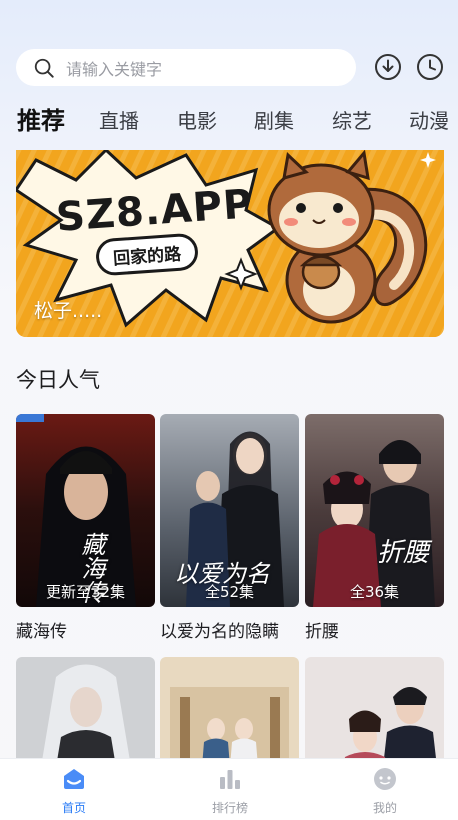 The width and height of the screenshot is (458, 820). I want to click on category-tabs: 推荐 直播 电影 剧集 综艺 动漫, so click(237, 121).